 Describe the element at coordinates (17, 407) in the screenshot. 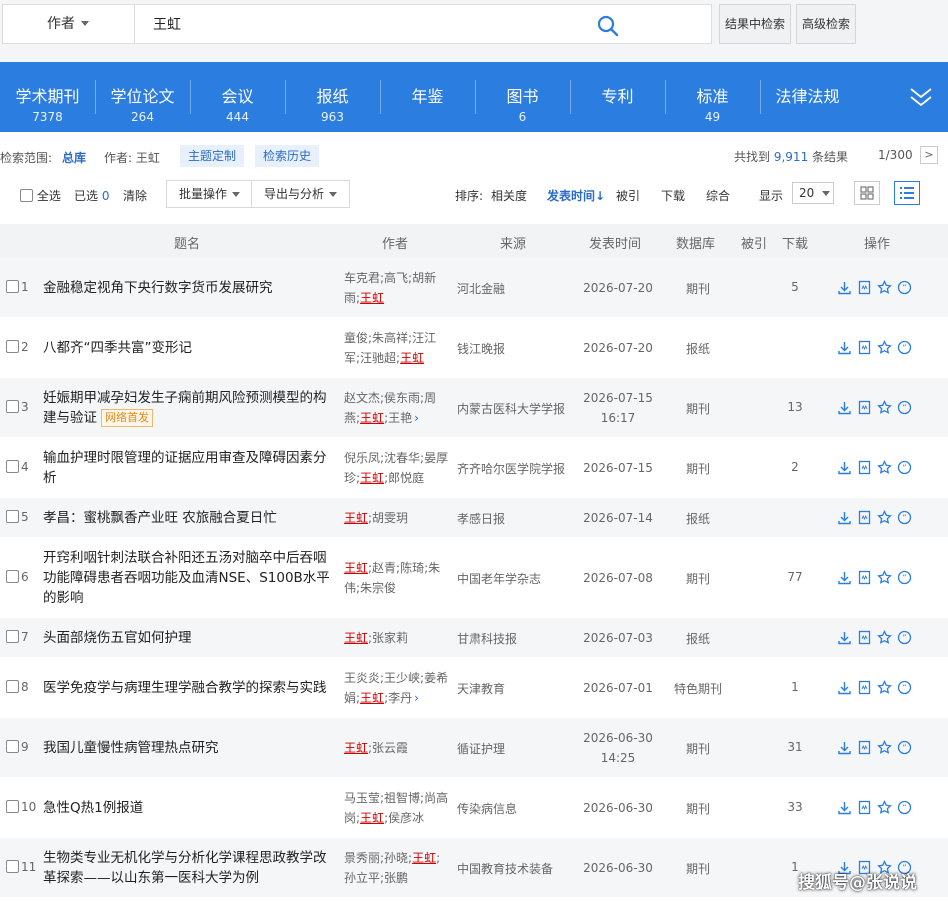

I see `row-select: 3` at that location.